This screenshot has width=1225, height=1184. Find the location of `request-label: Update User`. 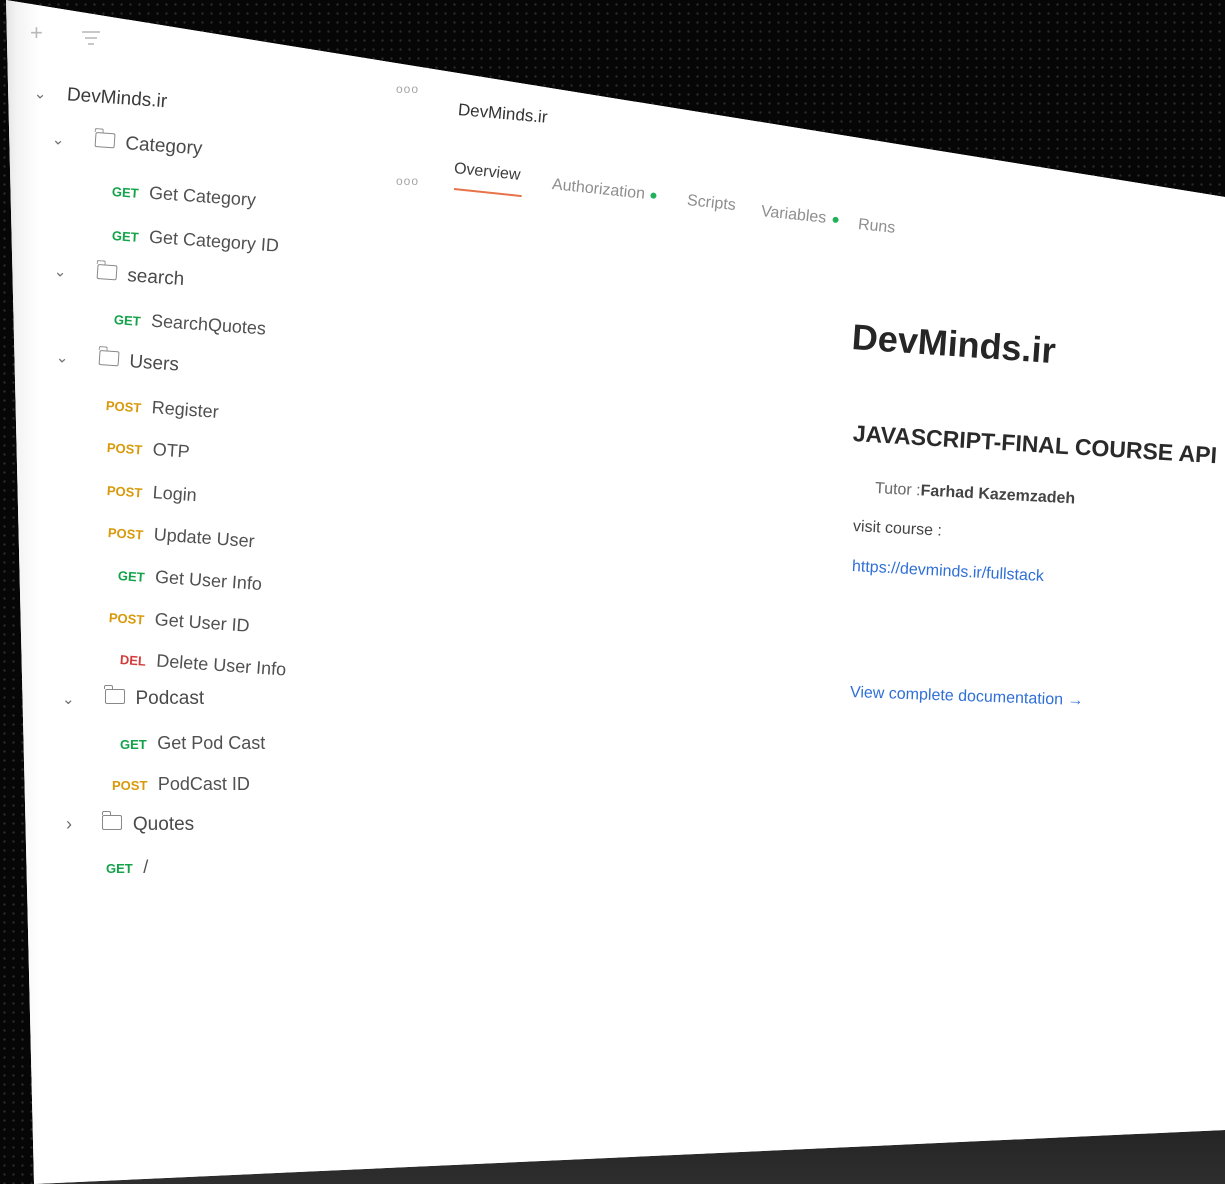

request-label: Update User is located at coordinates (204, 538).